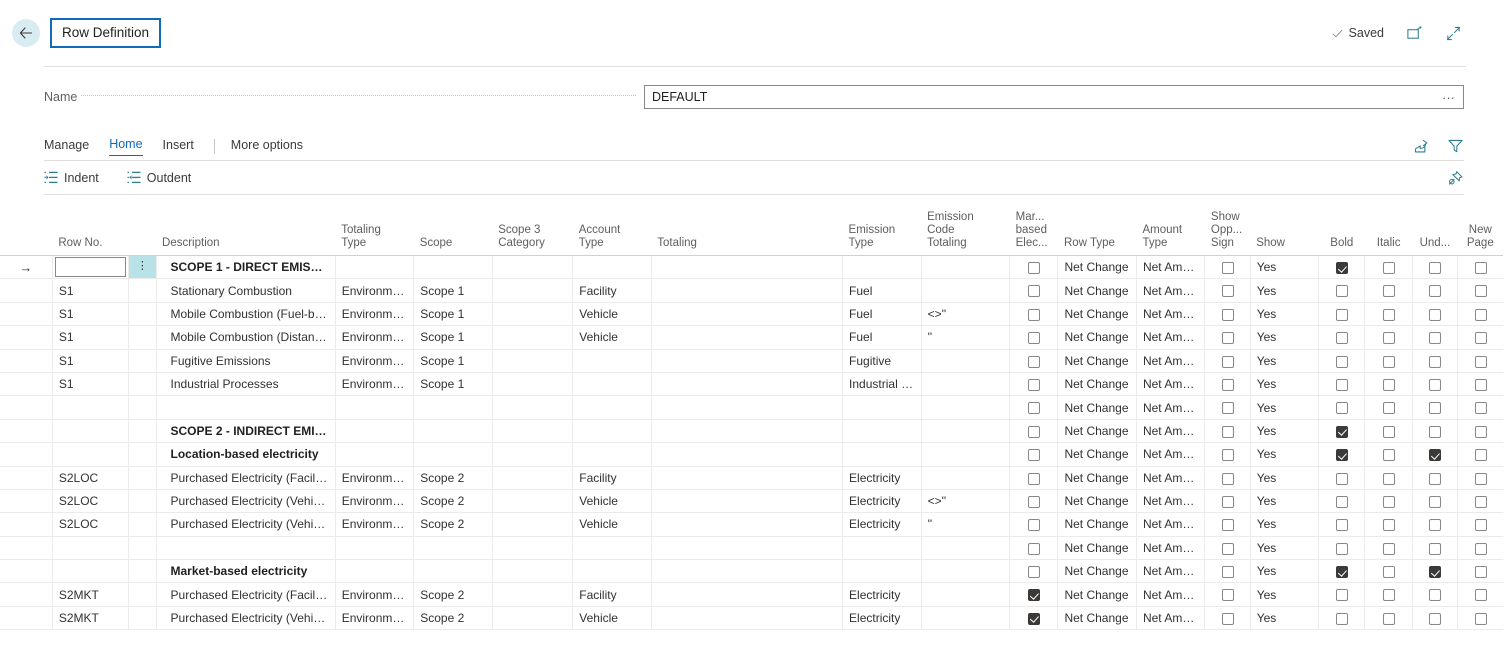 The height and width of the screenshot is (659, 1508). Describe the element at coordinates (1414, 33) in the screenshot. I see `open-in-new-window-button` at that location.